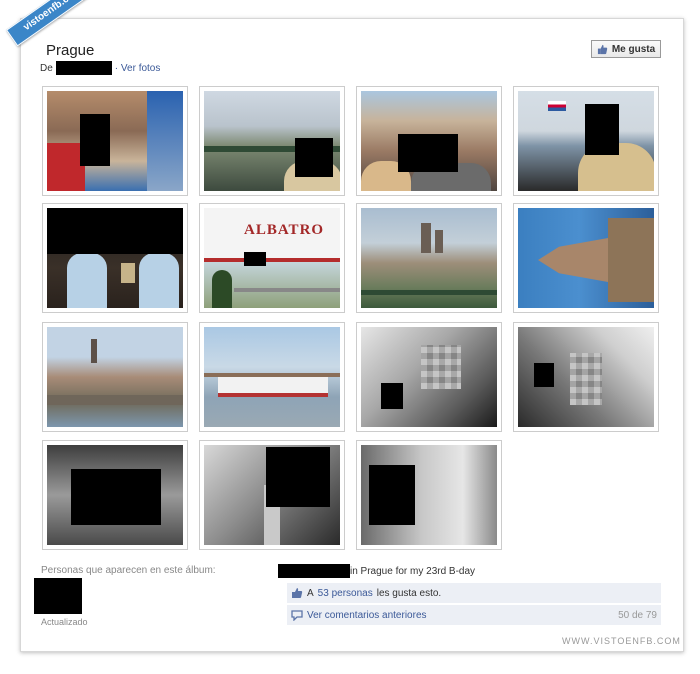 This screenshot has height=674, width=700. What do you see at coordinates (58, 596) in the screenshot?
I see `redacted-person-avatar` at bounding box center [58, 596].